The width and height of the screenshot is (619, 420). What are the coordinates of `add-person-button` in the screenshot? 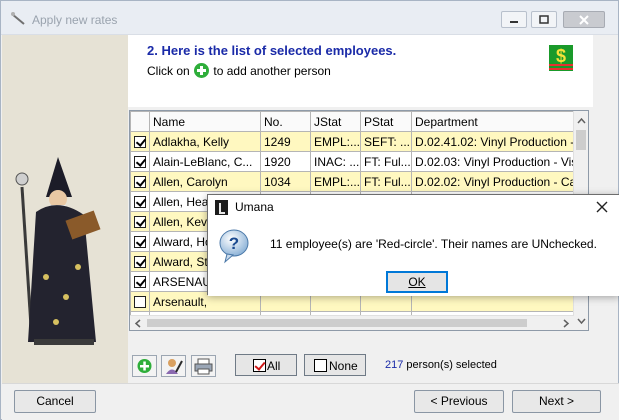 It's located at (144, 366).